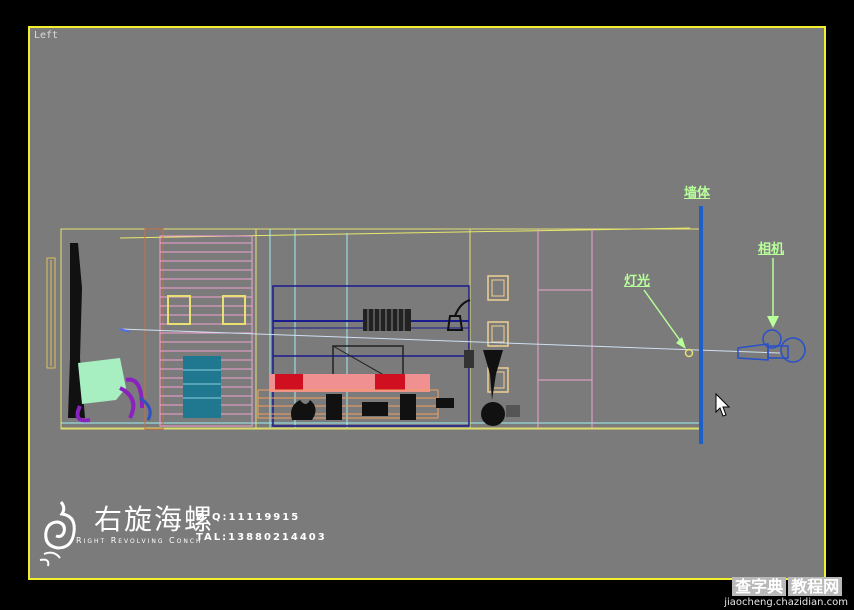  Describe the element at coordinates (759, 586) in the screenshot. I see `watermark-site: 查字典` at that location.